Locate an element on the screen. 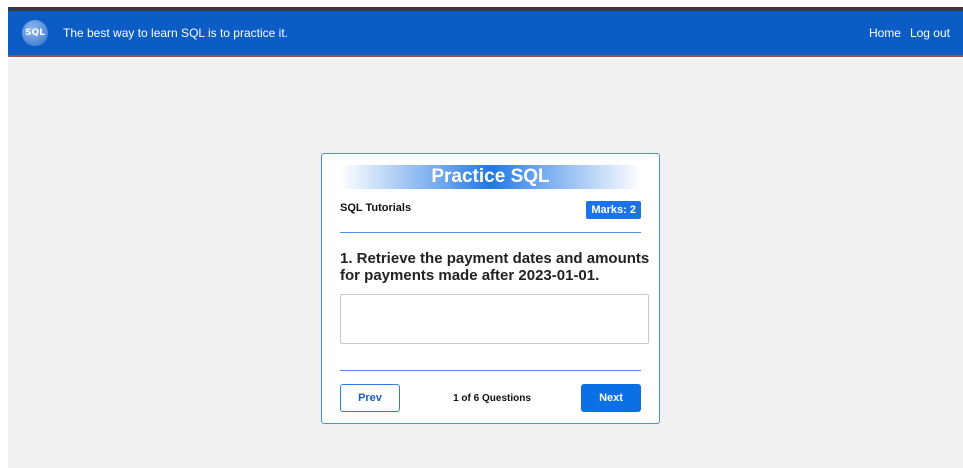 Image resolution: width=963 pixels, height=468 pixels. footer-divider is located at coordinates (490, 370).